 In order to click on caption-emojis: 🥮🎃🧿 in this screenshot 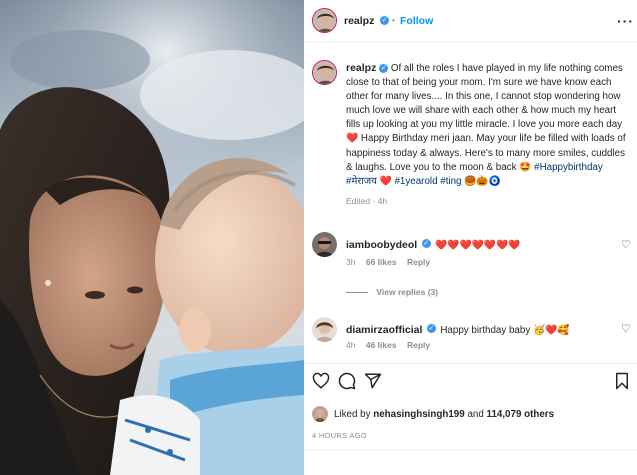, I will do `click(482, 181)`.